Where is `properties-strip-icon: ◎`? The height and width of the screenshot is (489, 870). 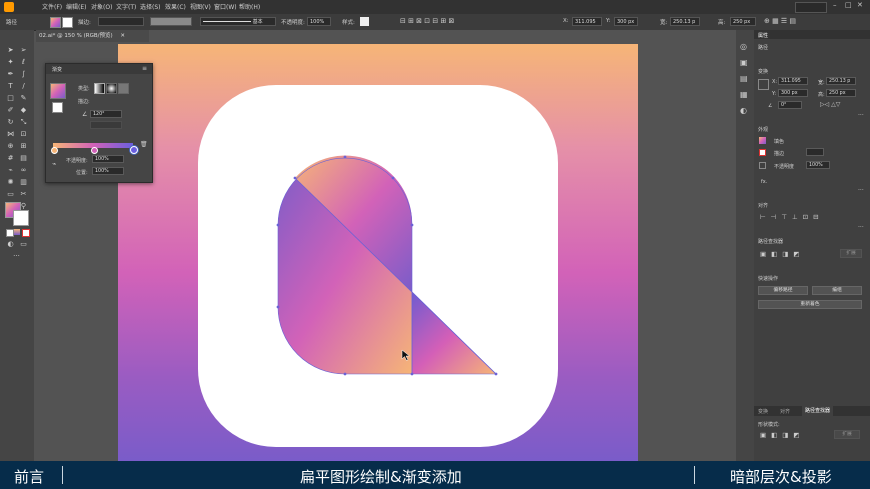
properties-strip-icon: ◎ is located at coordinates (743, 46).